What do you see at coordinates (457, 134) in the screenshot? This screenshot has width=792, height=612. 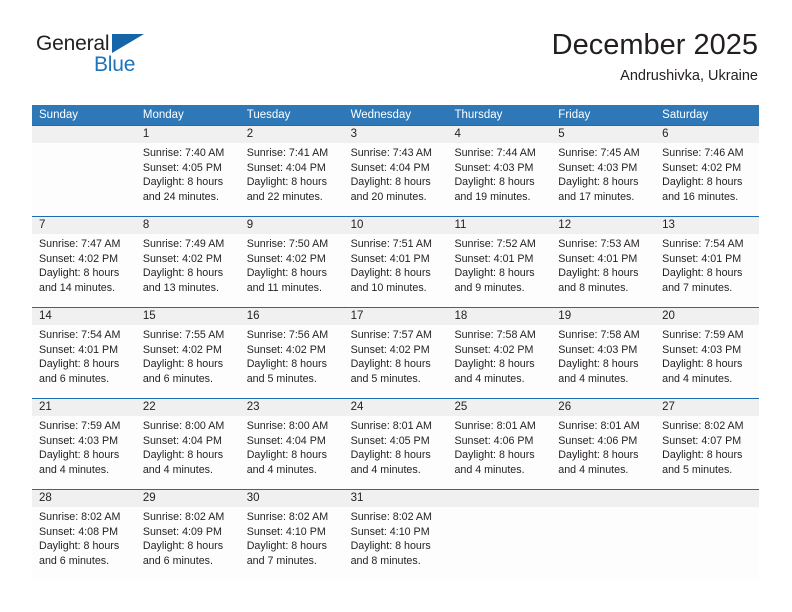 I see `day-number: 4` at bounding box center [457, 134].